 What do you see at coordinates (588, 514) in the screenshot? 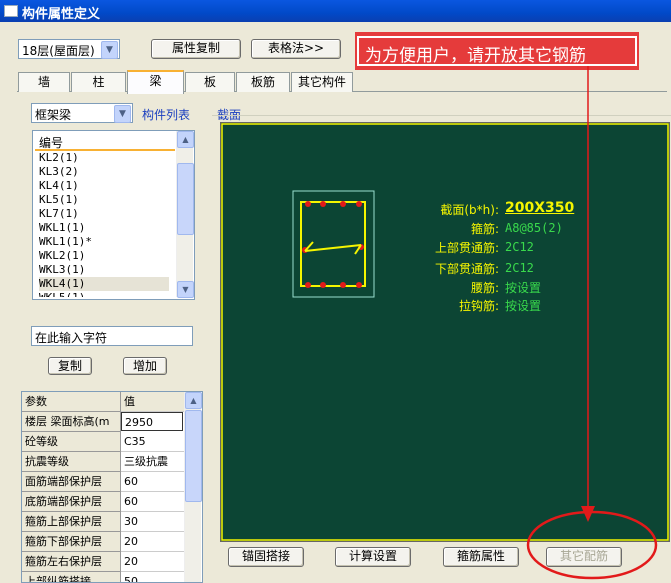
I see `annotation-arrow-head` at bounding box center [588, 514].